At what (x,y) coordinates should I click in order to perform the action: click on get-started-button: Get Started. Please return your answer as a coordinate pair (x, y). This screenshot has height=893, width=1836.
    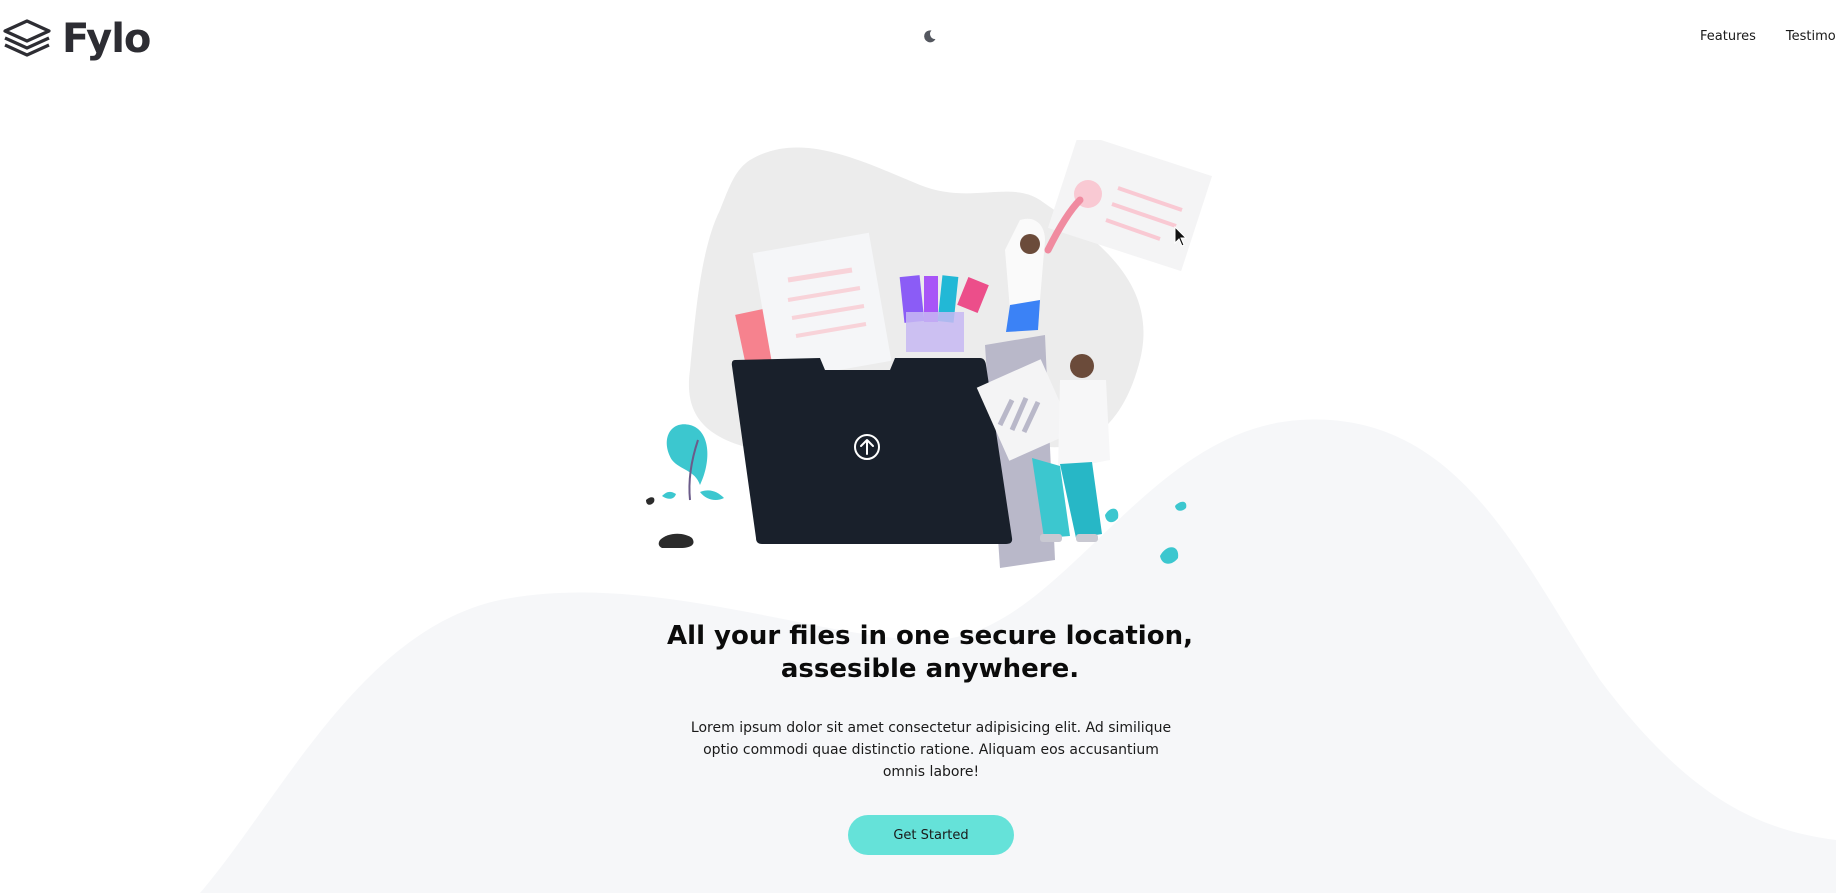
    Looking at the image, I should click on (931, 835).